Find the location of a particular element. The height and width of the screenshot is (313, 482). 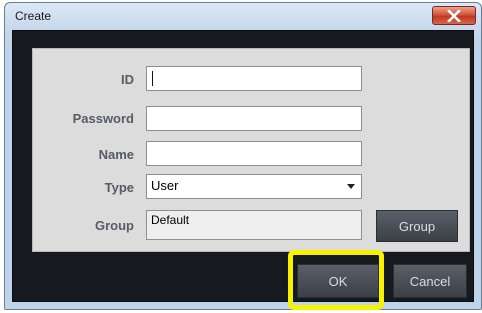

close-icon is located at coordinates (454, 15).